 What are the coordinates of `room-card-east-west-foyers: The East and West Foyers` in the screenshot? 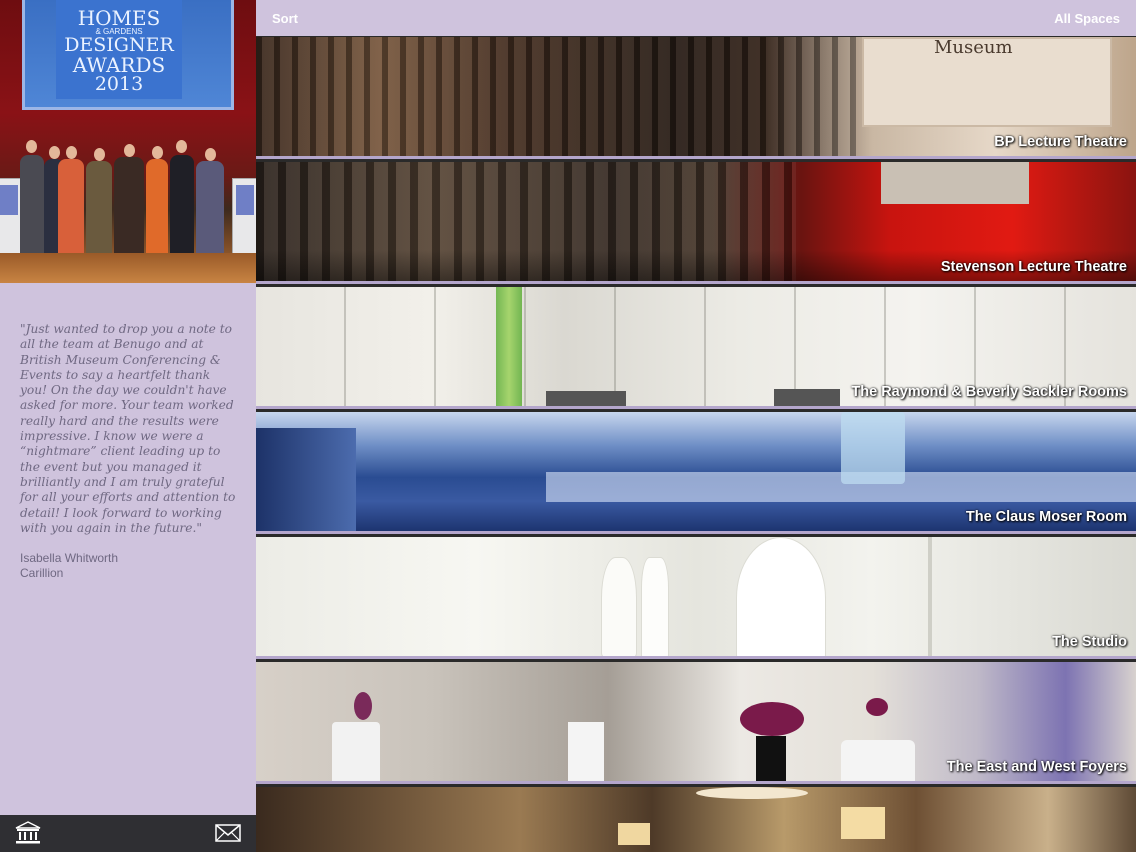 It's located at (696, 723).